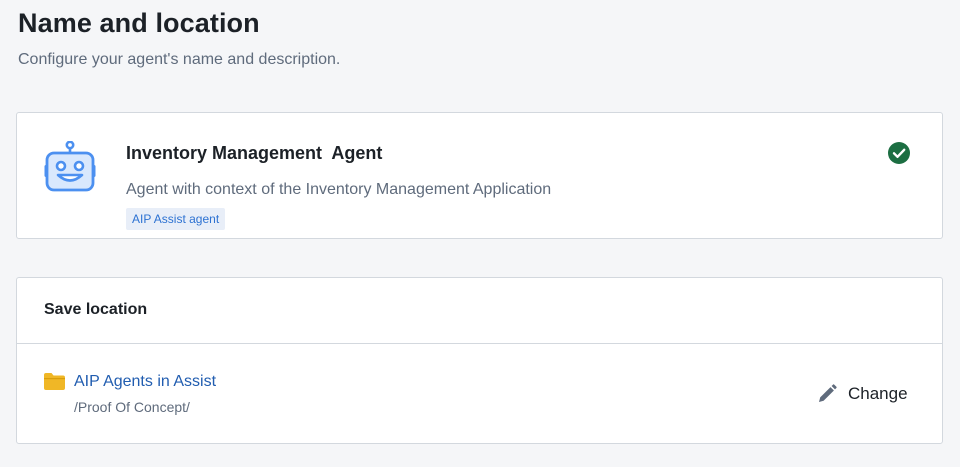 This screenshot has width=960, height=467. What do you see at coordinates (899, 153) in the screenshot?
I see `check-circle-icon` at bounding box center [899, 153].